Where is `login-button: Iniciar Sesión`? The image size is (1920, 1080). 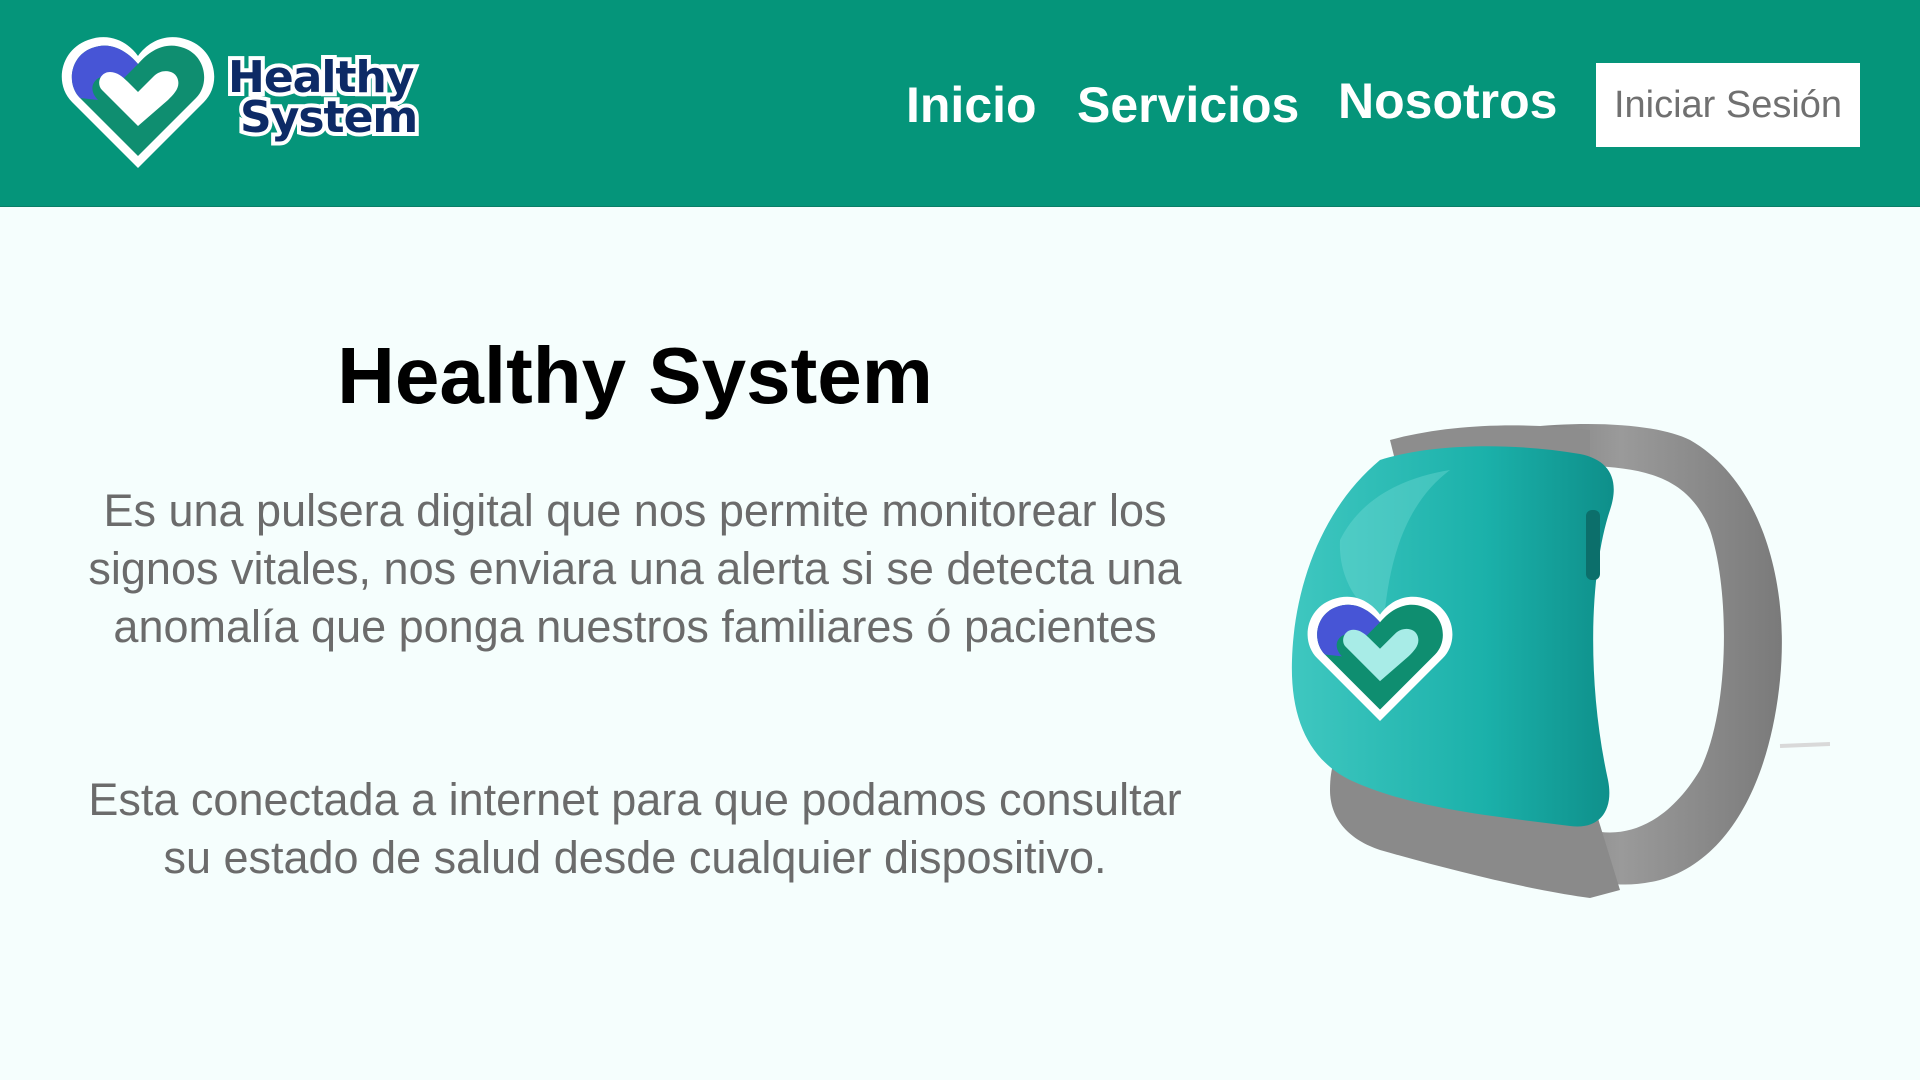 login-button: Iniciar Sesión is located at coordinates (1728, 105).